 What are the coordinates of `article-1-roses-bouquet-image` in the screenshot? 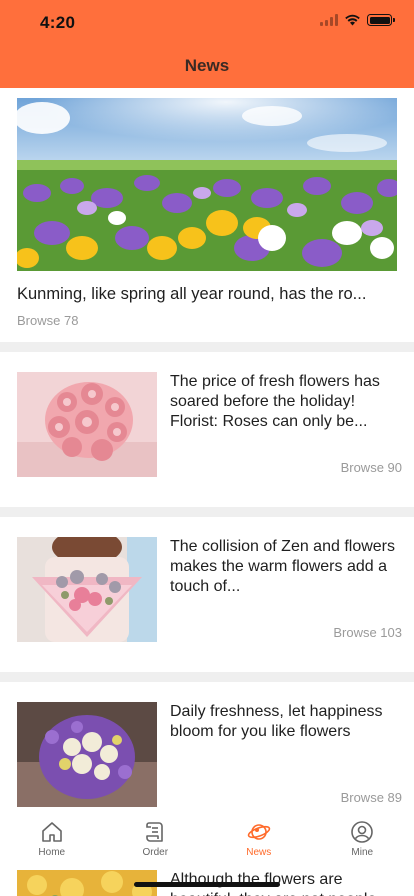 It's located at (87, 424).